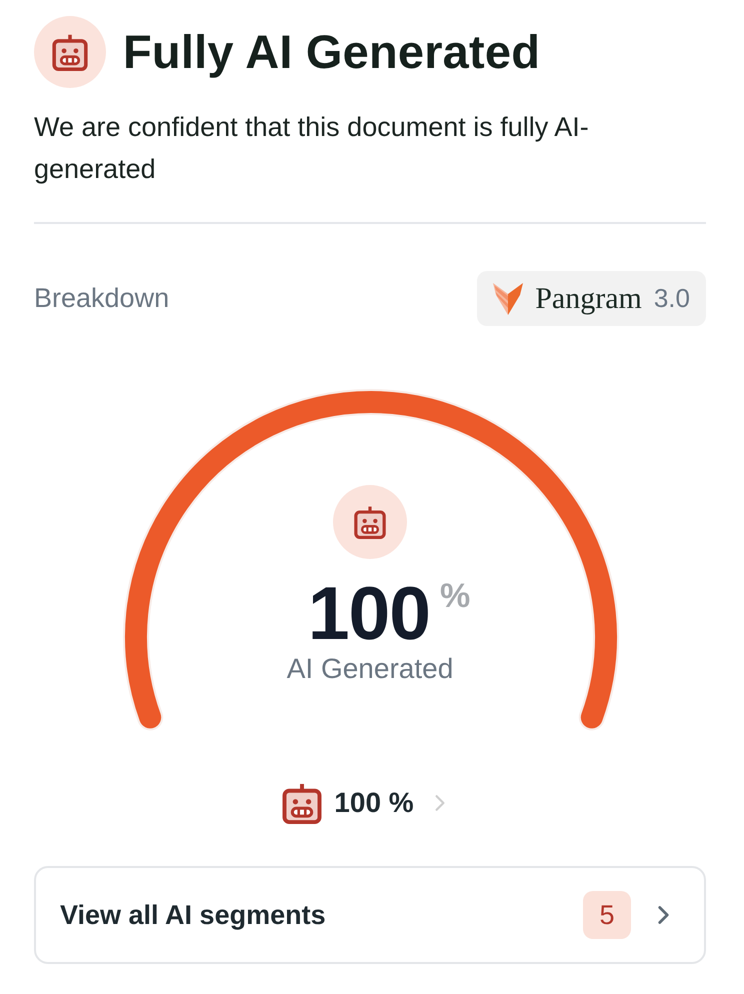 The image size is (744, 994). Describe the element at coordinates (588, 299) in the screenshot. I see `model-name: Pangram` at that location.